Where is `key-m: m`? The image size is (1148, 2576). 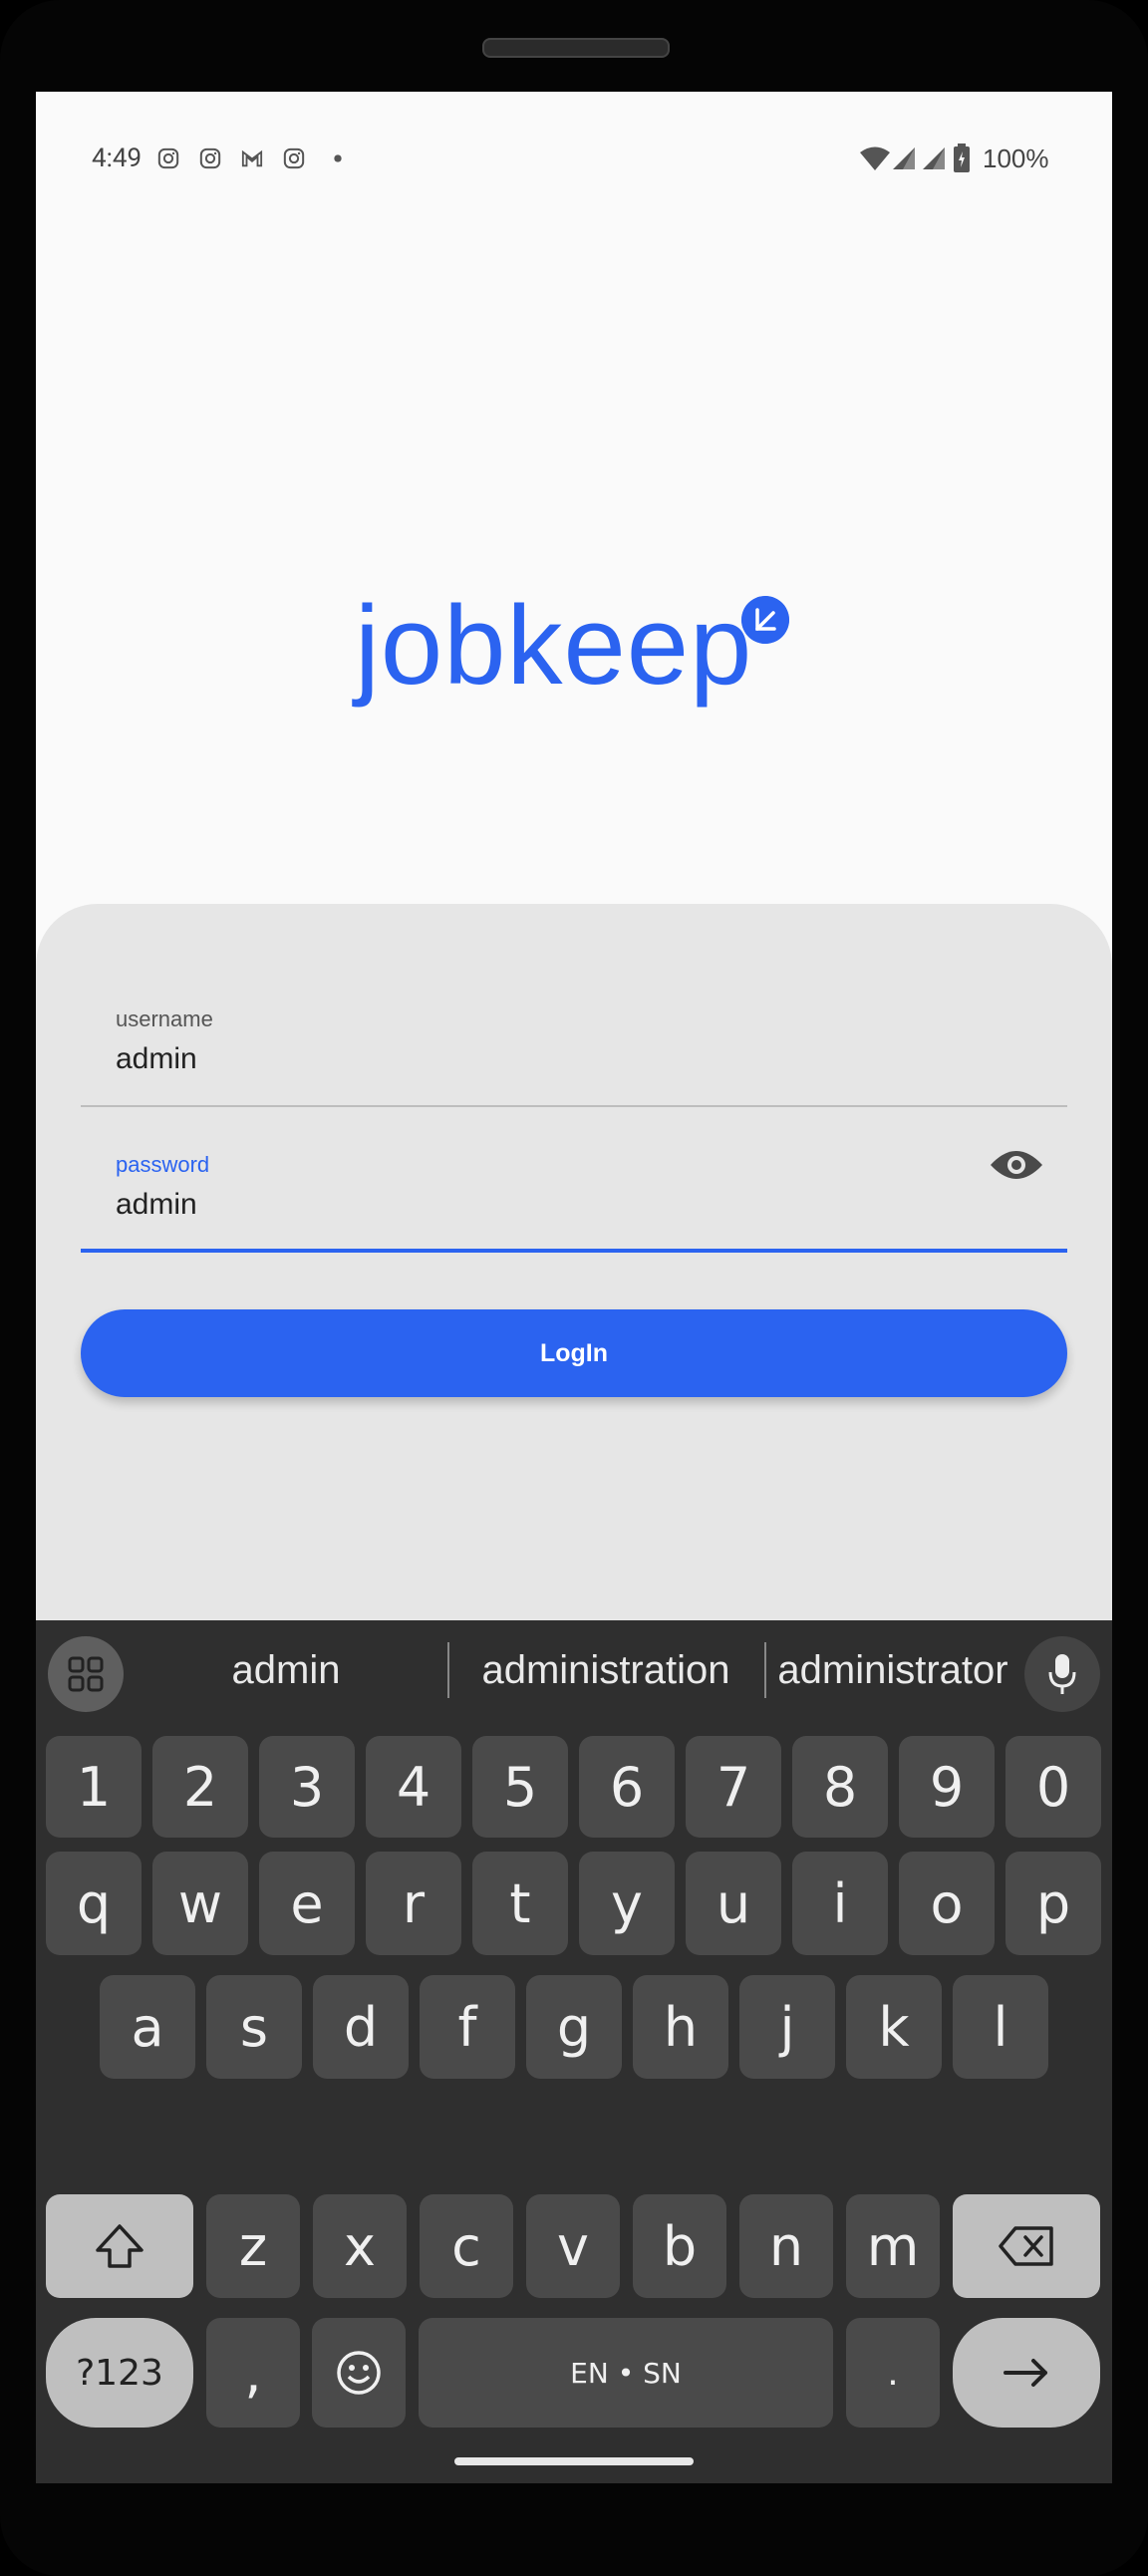 key-m: m is located at coordinates (893, 2246).